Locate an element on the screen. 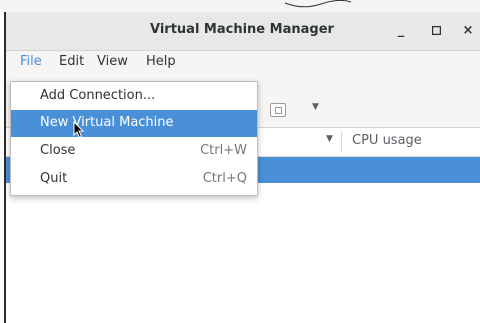 The image size is (480, 323). menu-file: File is located at coordinates (31, 61).